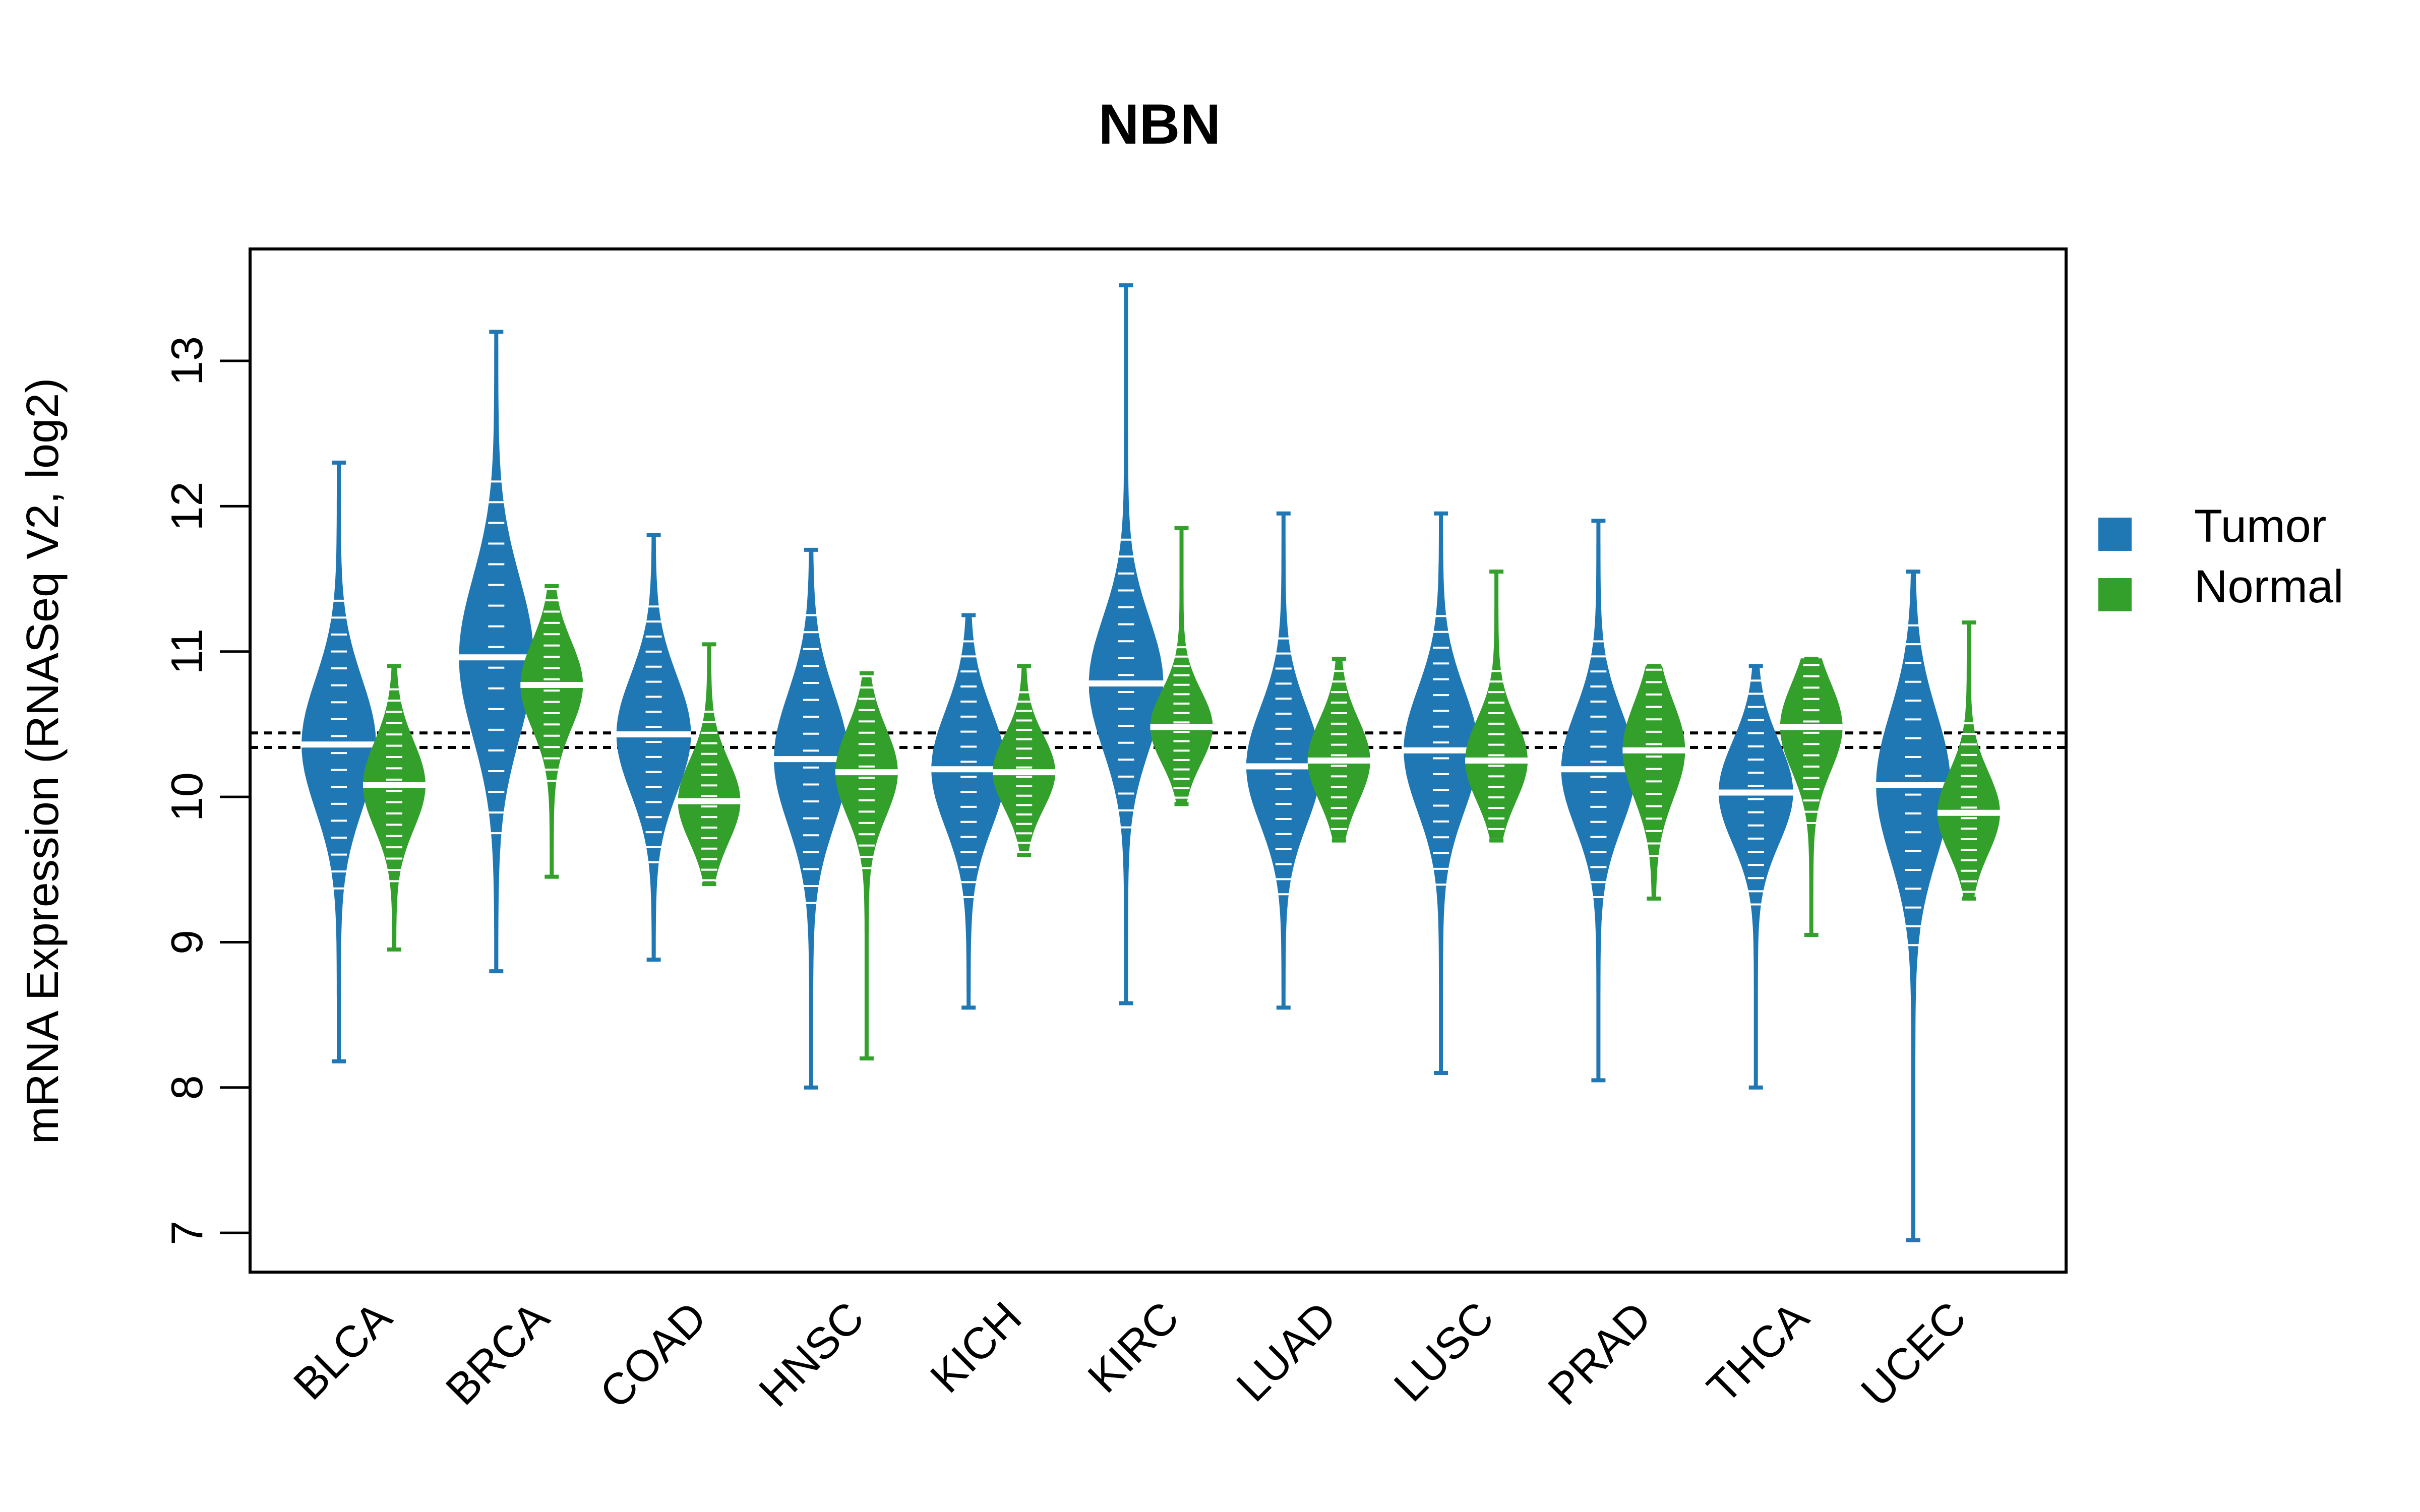 The width and height of the screenshot is (2420, 1512). I want to click on chart-title: NBN, so click(1160, 124).